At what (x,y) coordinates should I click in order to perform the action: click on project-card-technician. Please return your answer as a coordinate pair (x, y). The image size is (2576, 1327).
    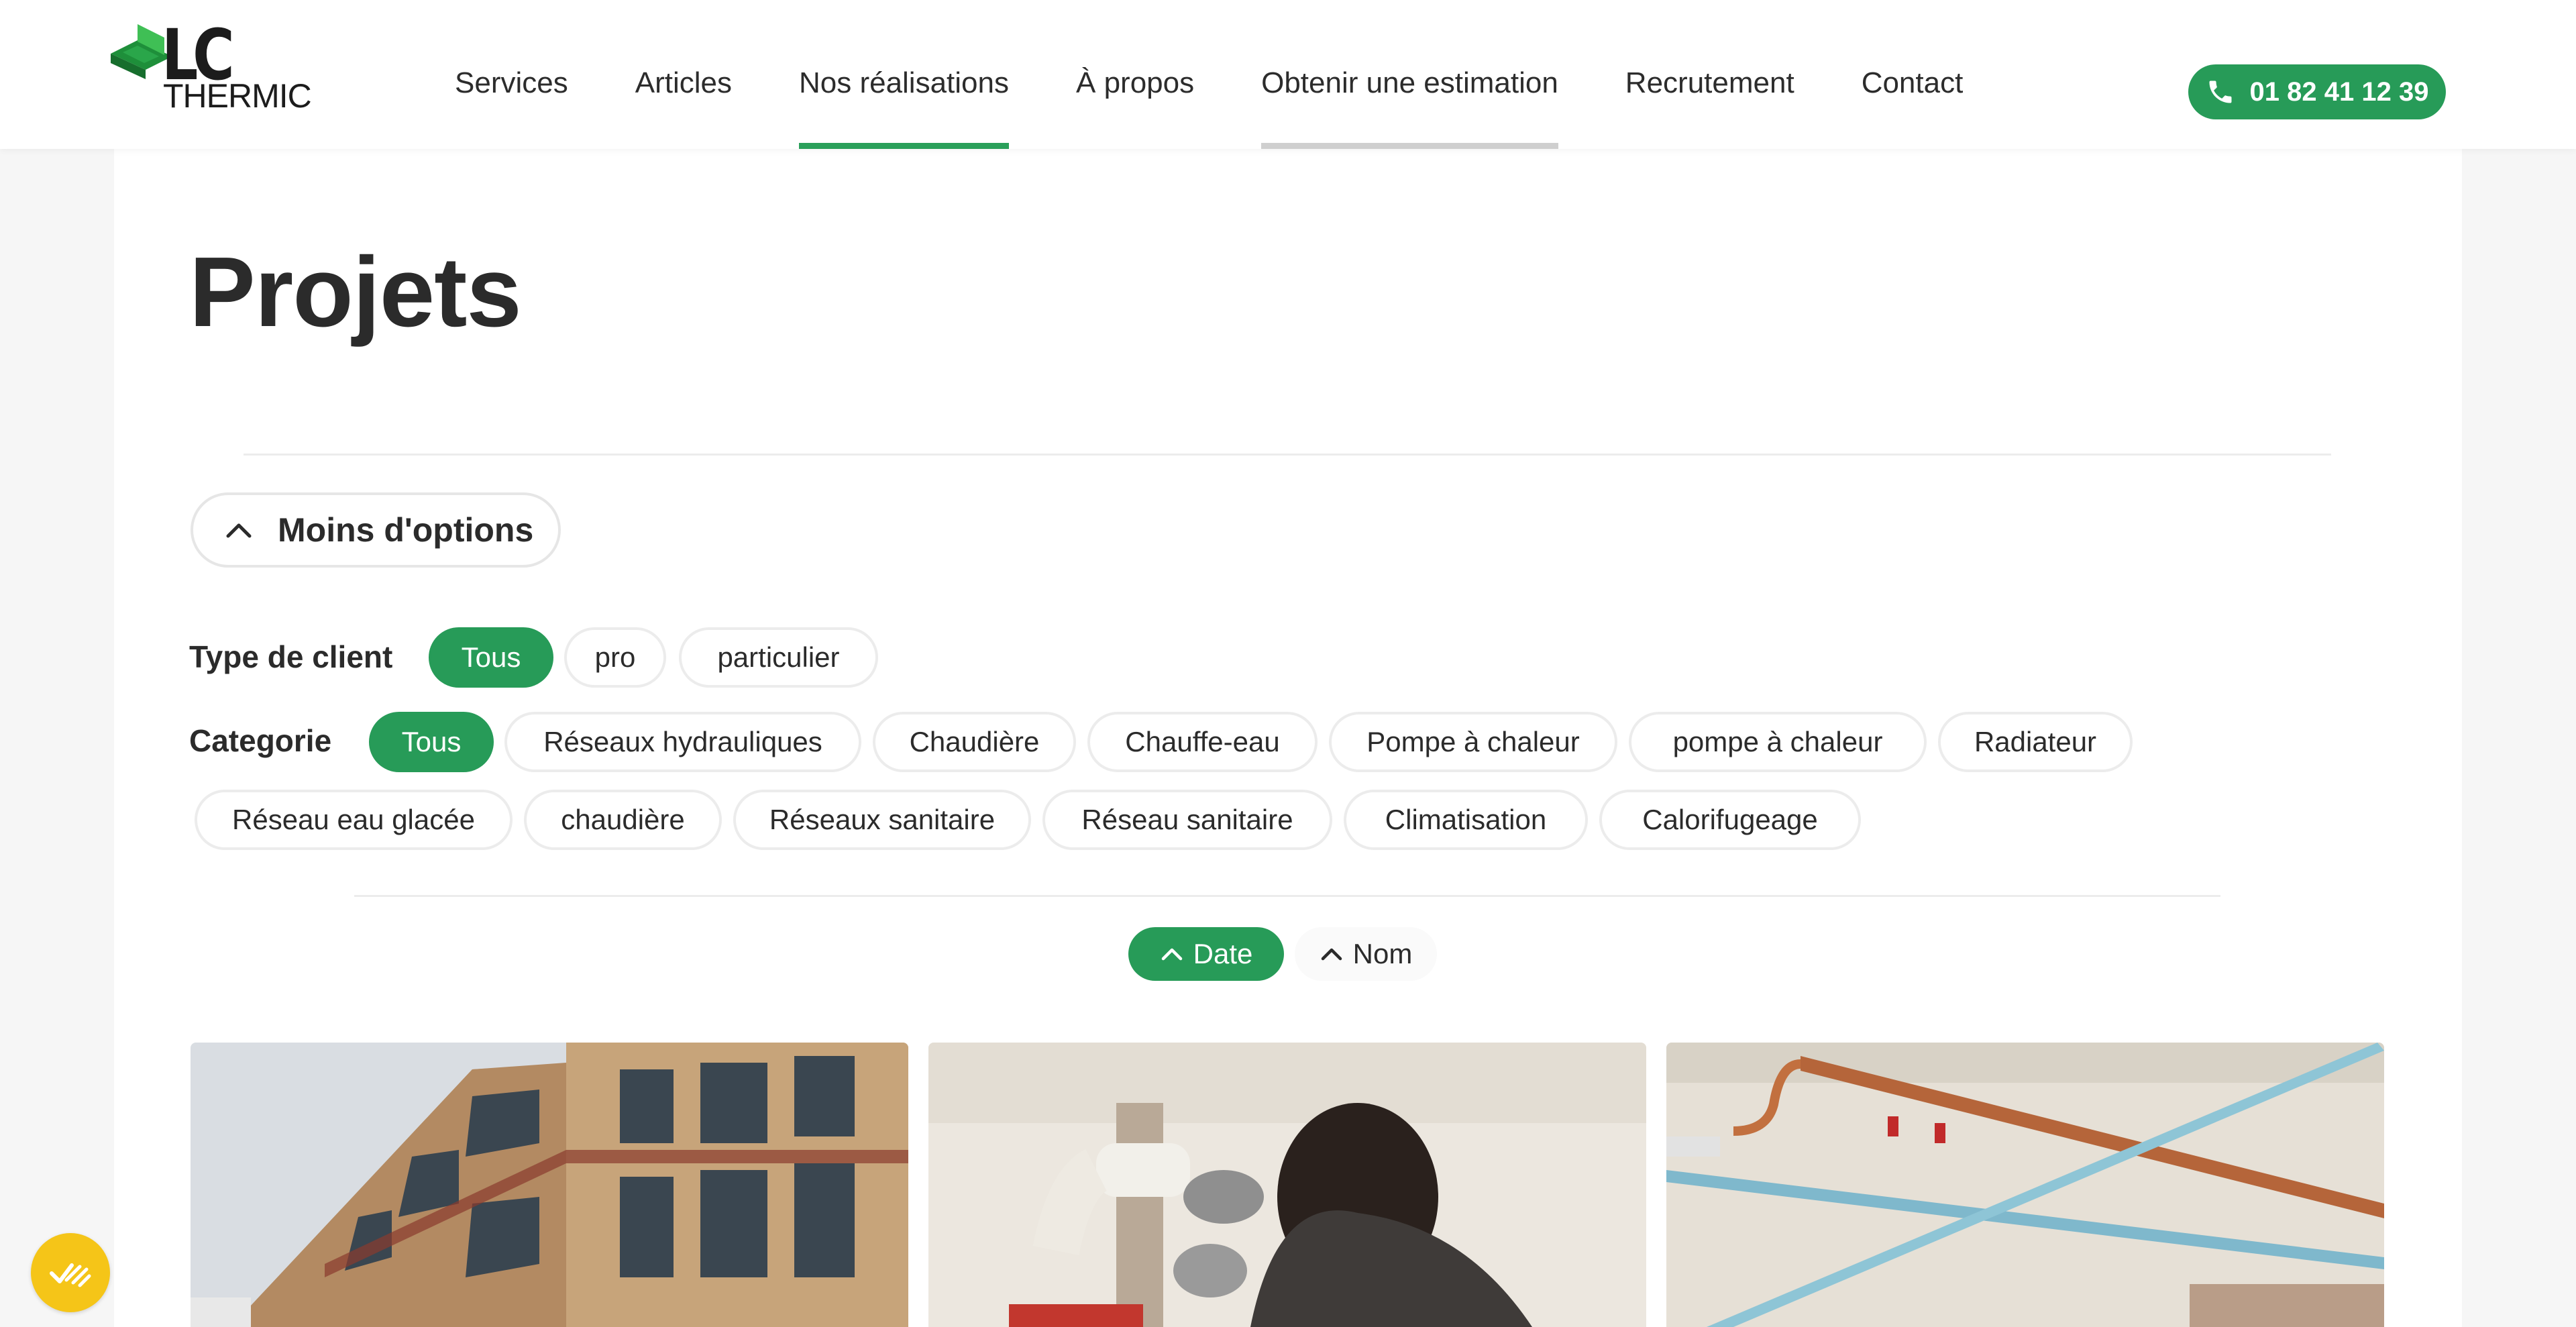
    Looking at the image, I should click on (1287, 1185).